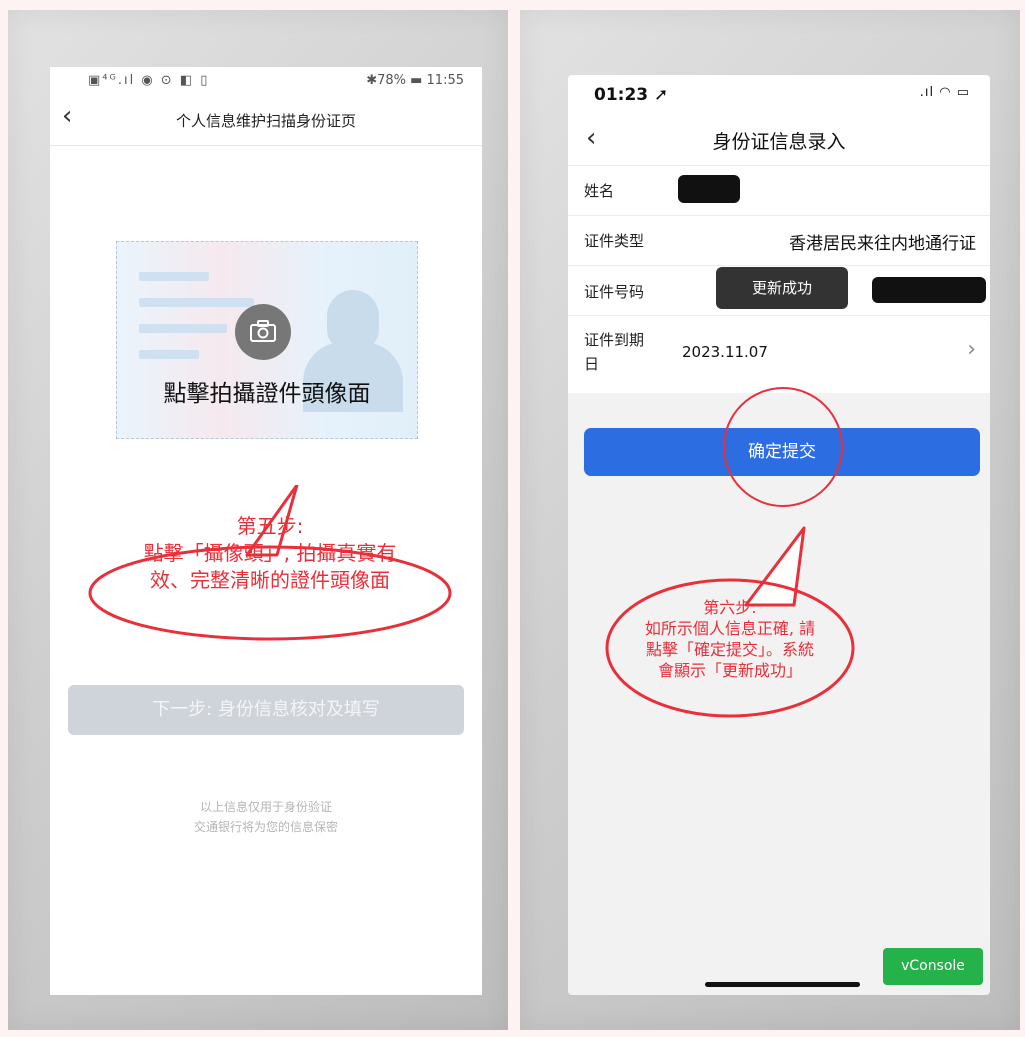  What do you see at coordinates (353, 320) in the screenshot?
I see `portrait-silhouette-head` at bounding box center [353, 320].